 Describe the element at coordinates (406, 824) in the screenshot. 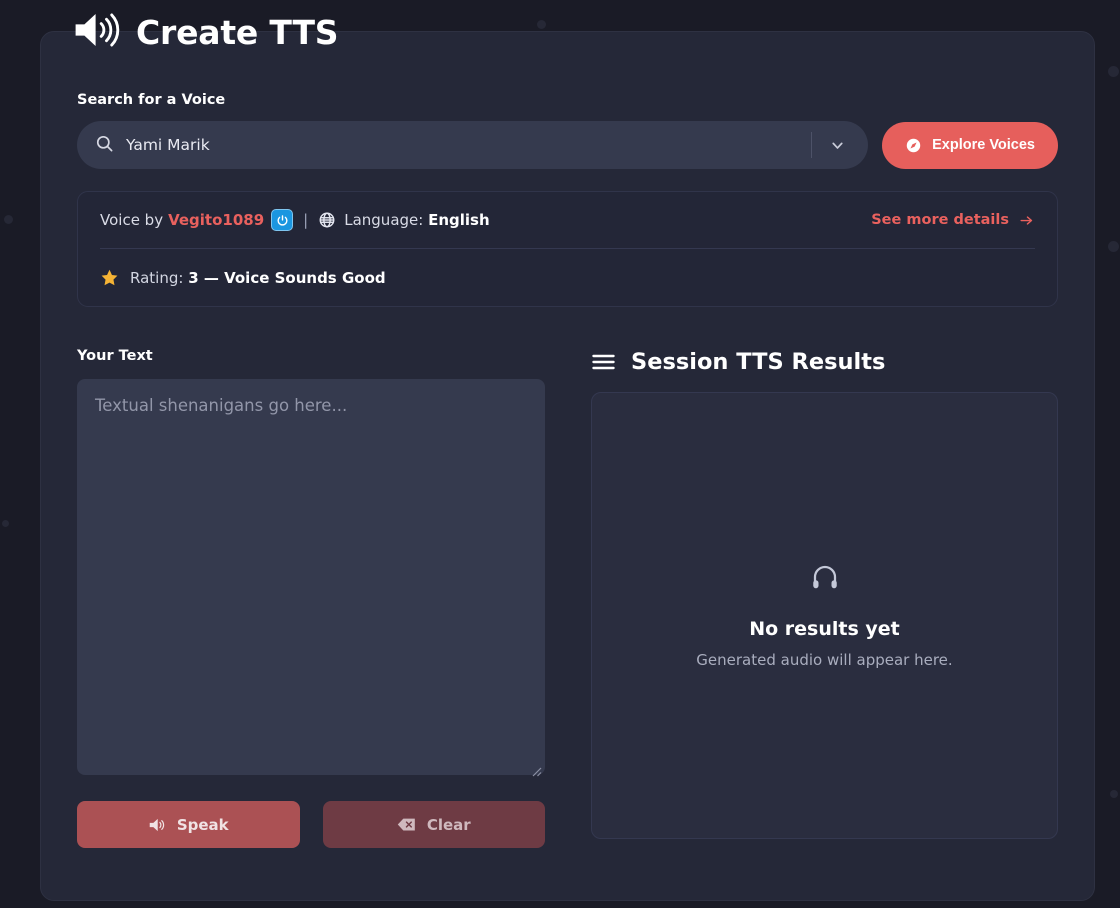

I see `backspace-icon` at that location.